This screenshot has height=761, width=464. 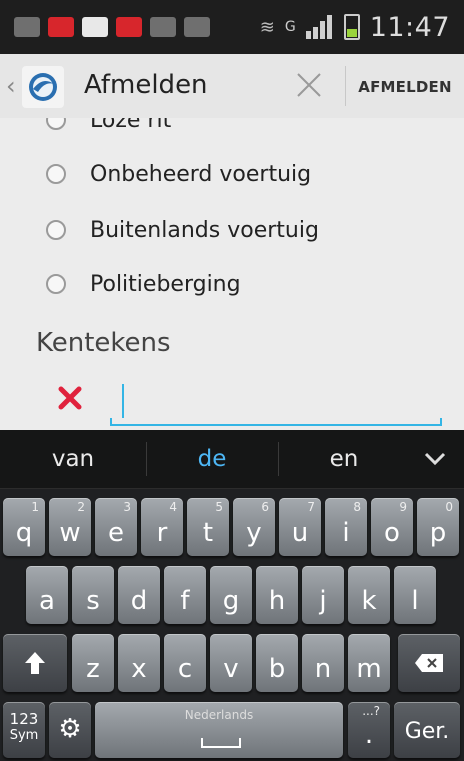 I want to click on key-j: j, so click(x=323, y=595).